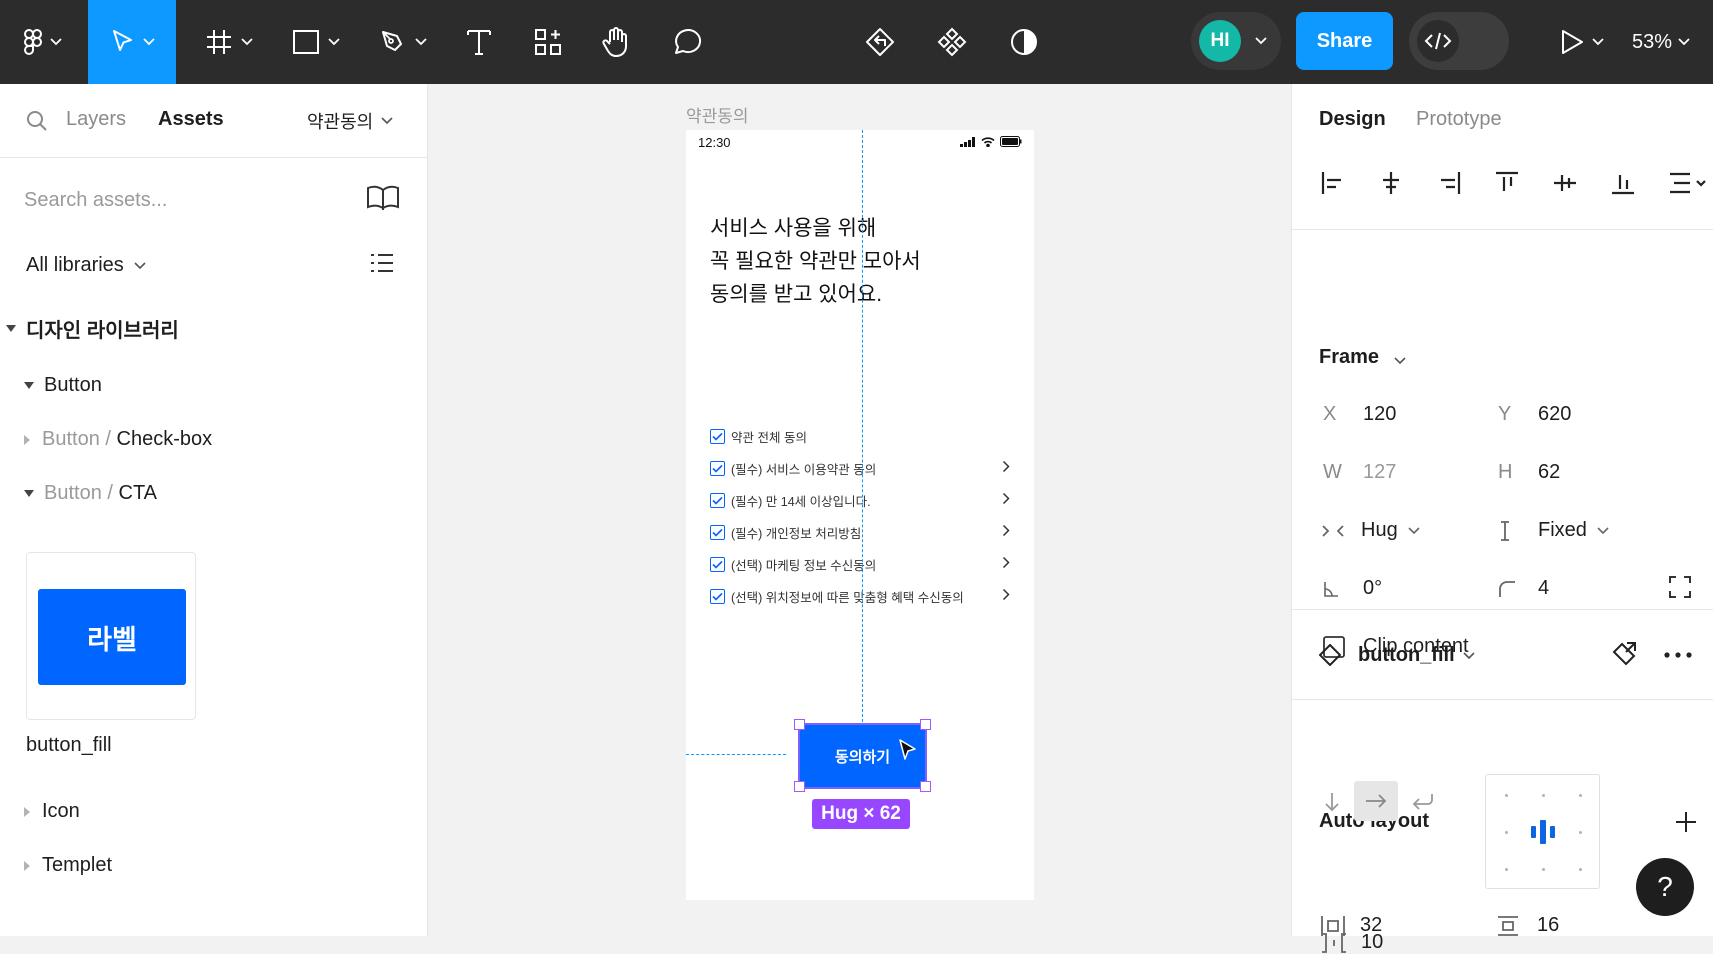 The width and height of the screenshot is (1713, 954). What do you see at coordinates (37, 121) in the screenshot?
I see `search-icon` at bounding box center [37, 121].